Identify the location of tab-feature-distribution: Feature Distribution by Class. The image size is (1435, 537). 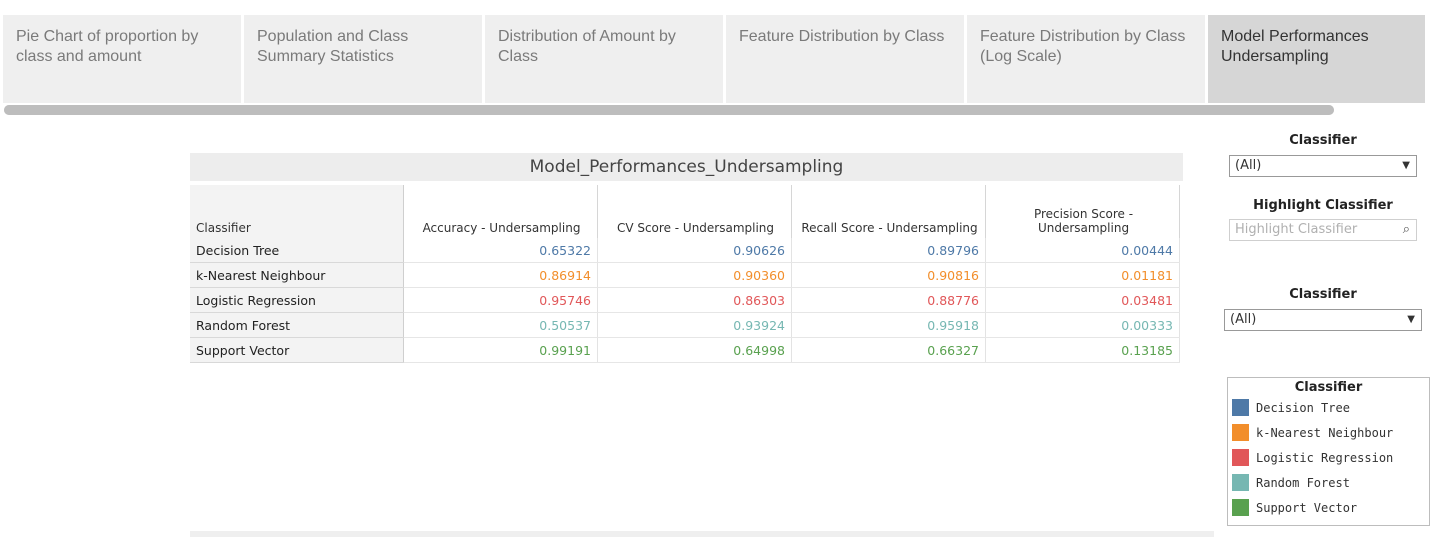
(846, 59).